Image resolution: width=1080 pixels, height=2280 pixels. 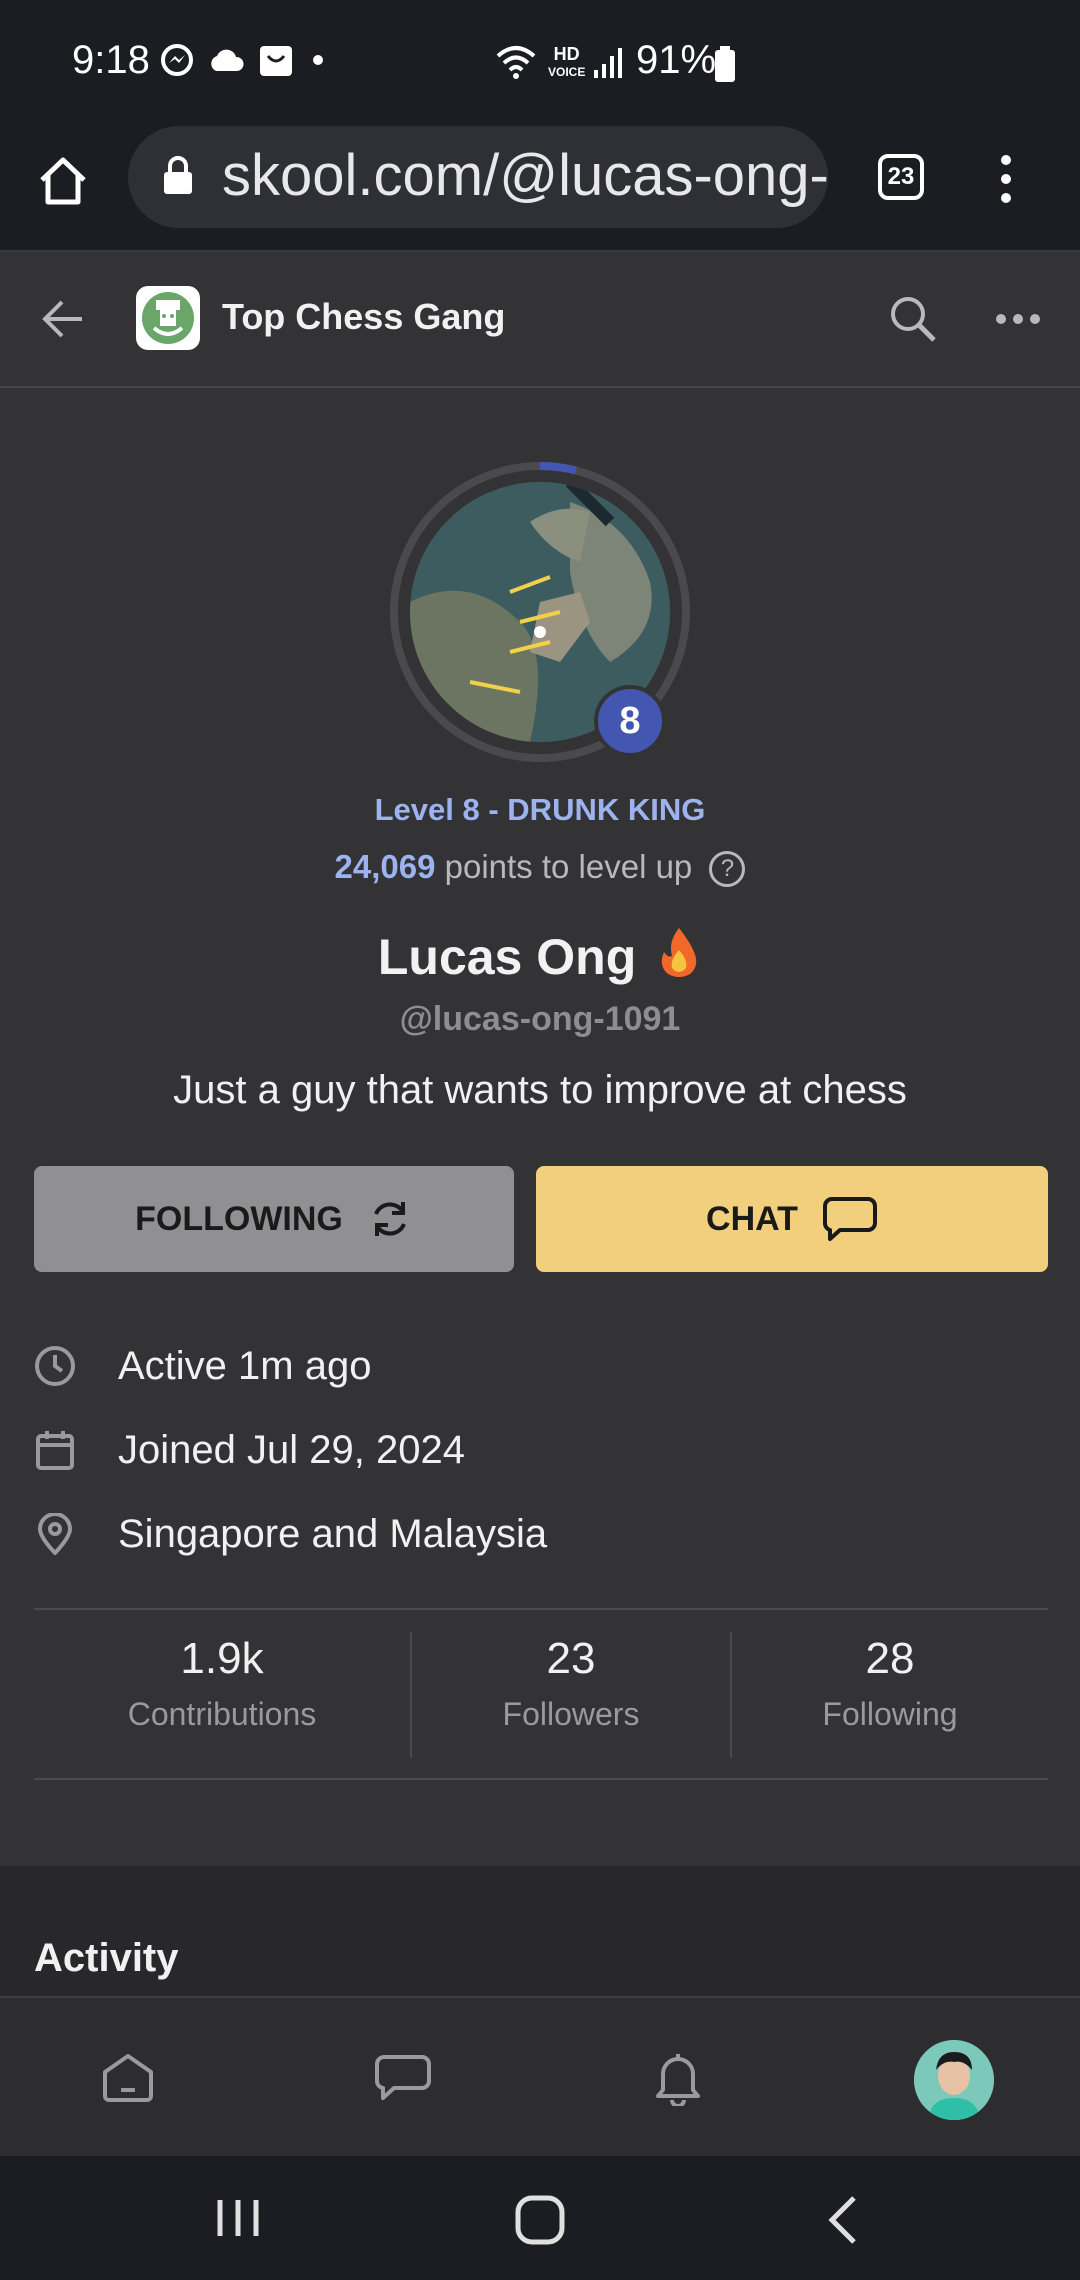 I want to click on profile-name-text: Lucas Ong, so click(x=507, y=957).